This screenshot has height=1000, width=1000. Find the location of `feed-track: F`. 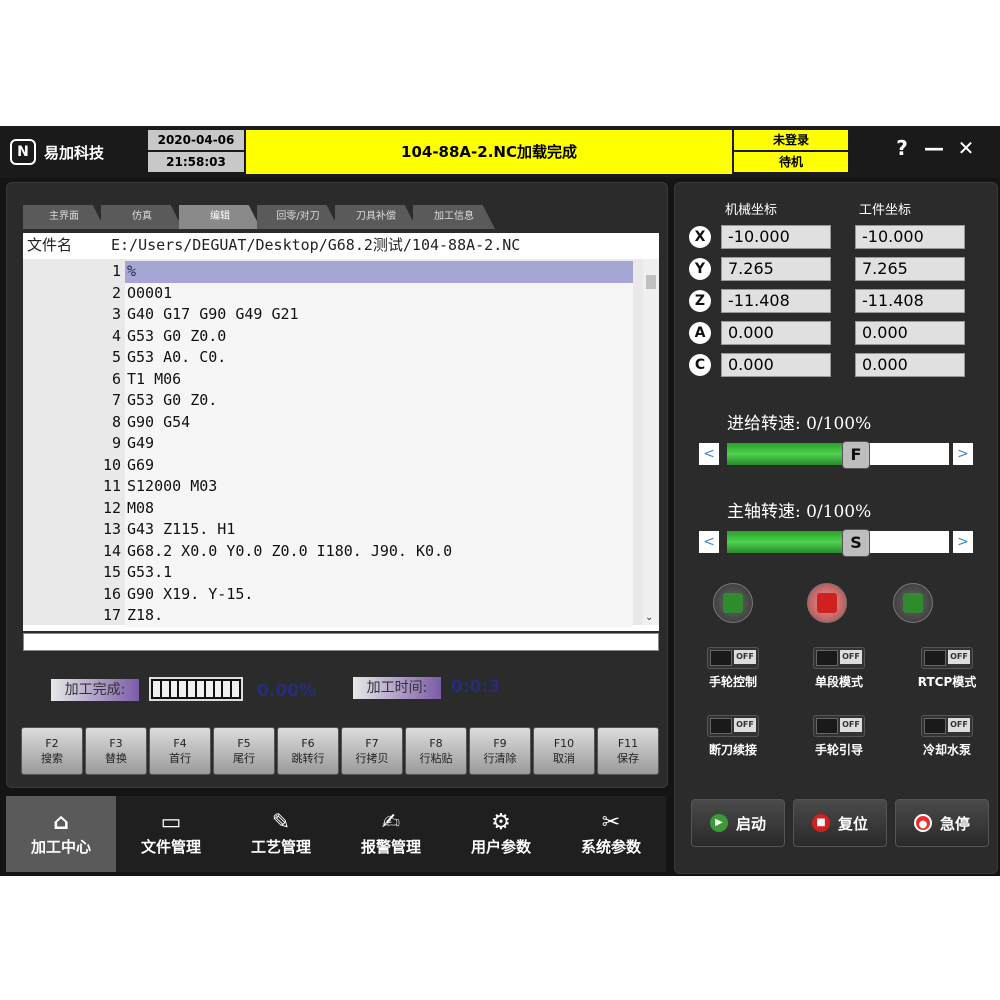

feed-track: F is located at coordinates (838, 455).